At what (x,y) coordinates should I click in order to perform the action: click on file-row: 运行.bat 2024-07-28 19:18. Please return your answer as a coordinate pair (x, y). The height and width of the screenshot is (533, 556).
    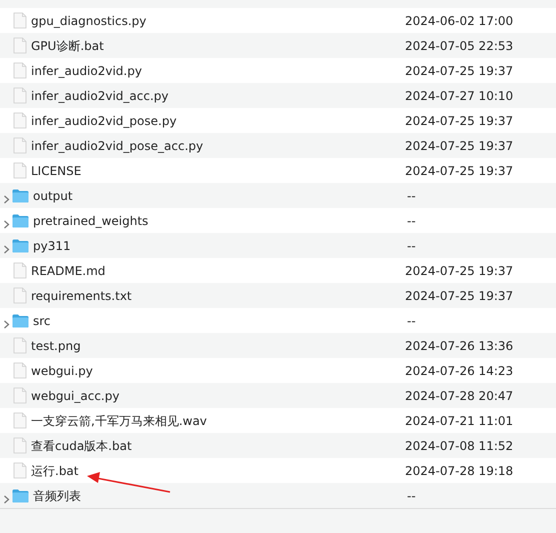
    Looking at the image, I should click on (278, 470).